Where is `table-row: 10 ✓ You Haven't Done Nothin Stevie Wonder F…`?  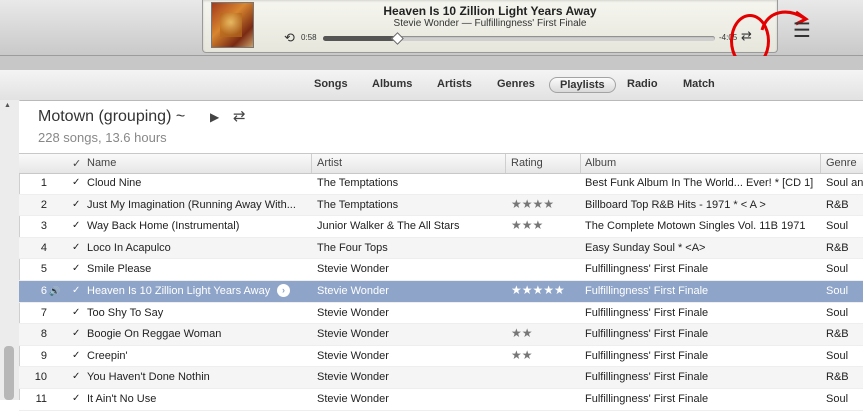
table-row: 10 ✓ You Haven't Done Nothin Stevie Wonder F… is located at coordinates (441, 378).